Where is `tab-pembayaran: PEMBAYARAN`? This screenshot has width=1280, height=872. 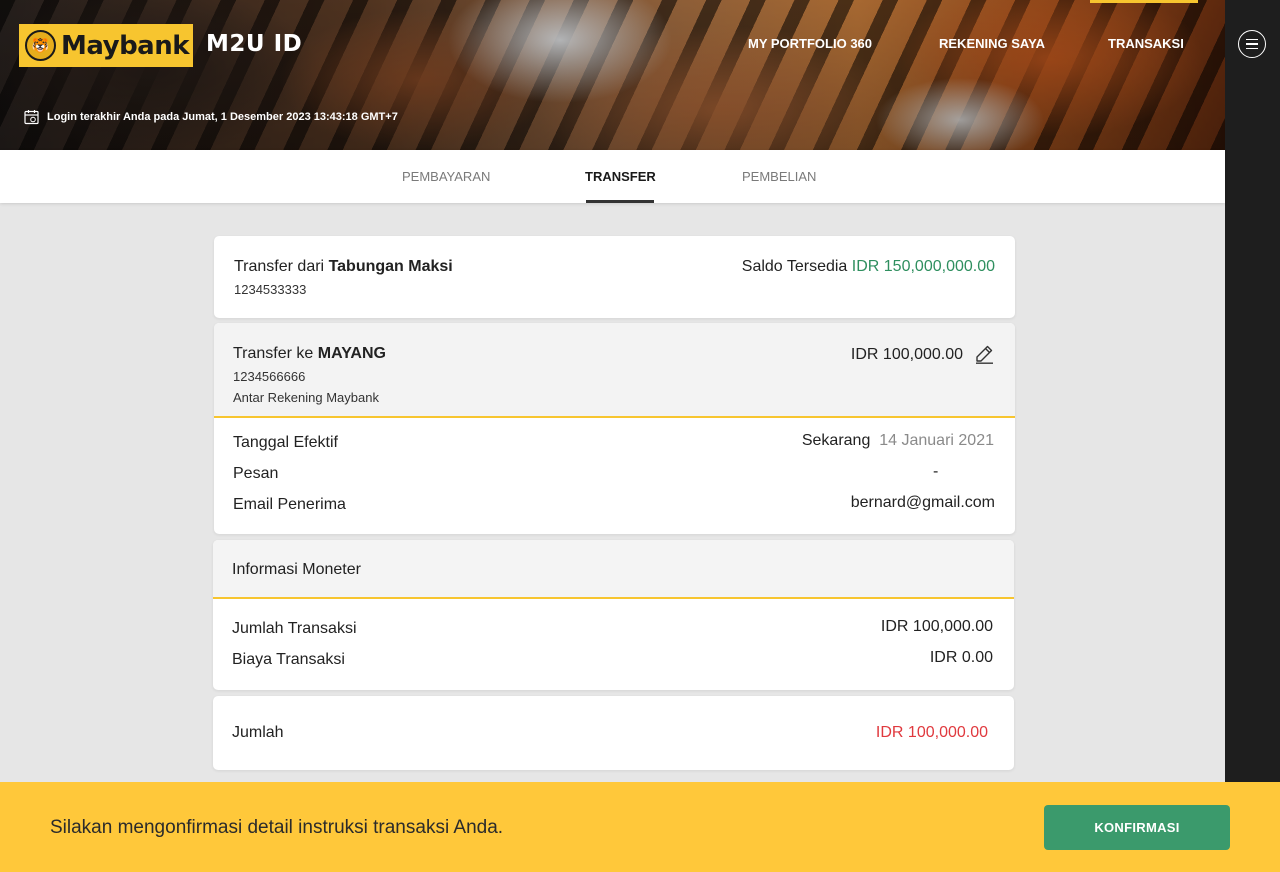 tab-pembayaran: PEMBAYARAN is located at coordinates (446, 176).